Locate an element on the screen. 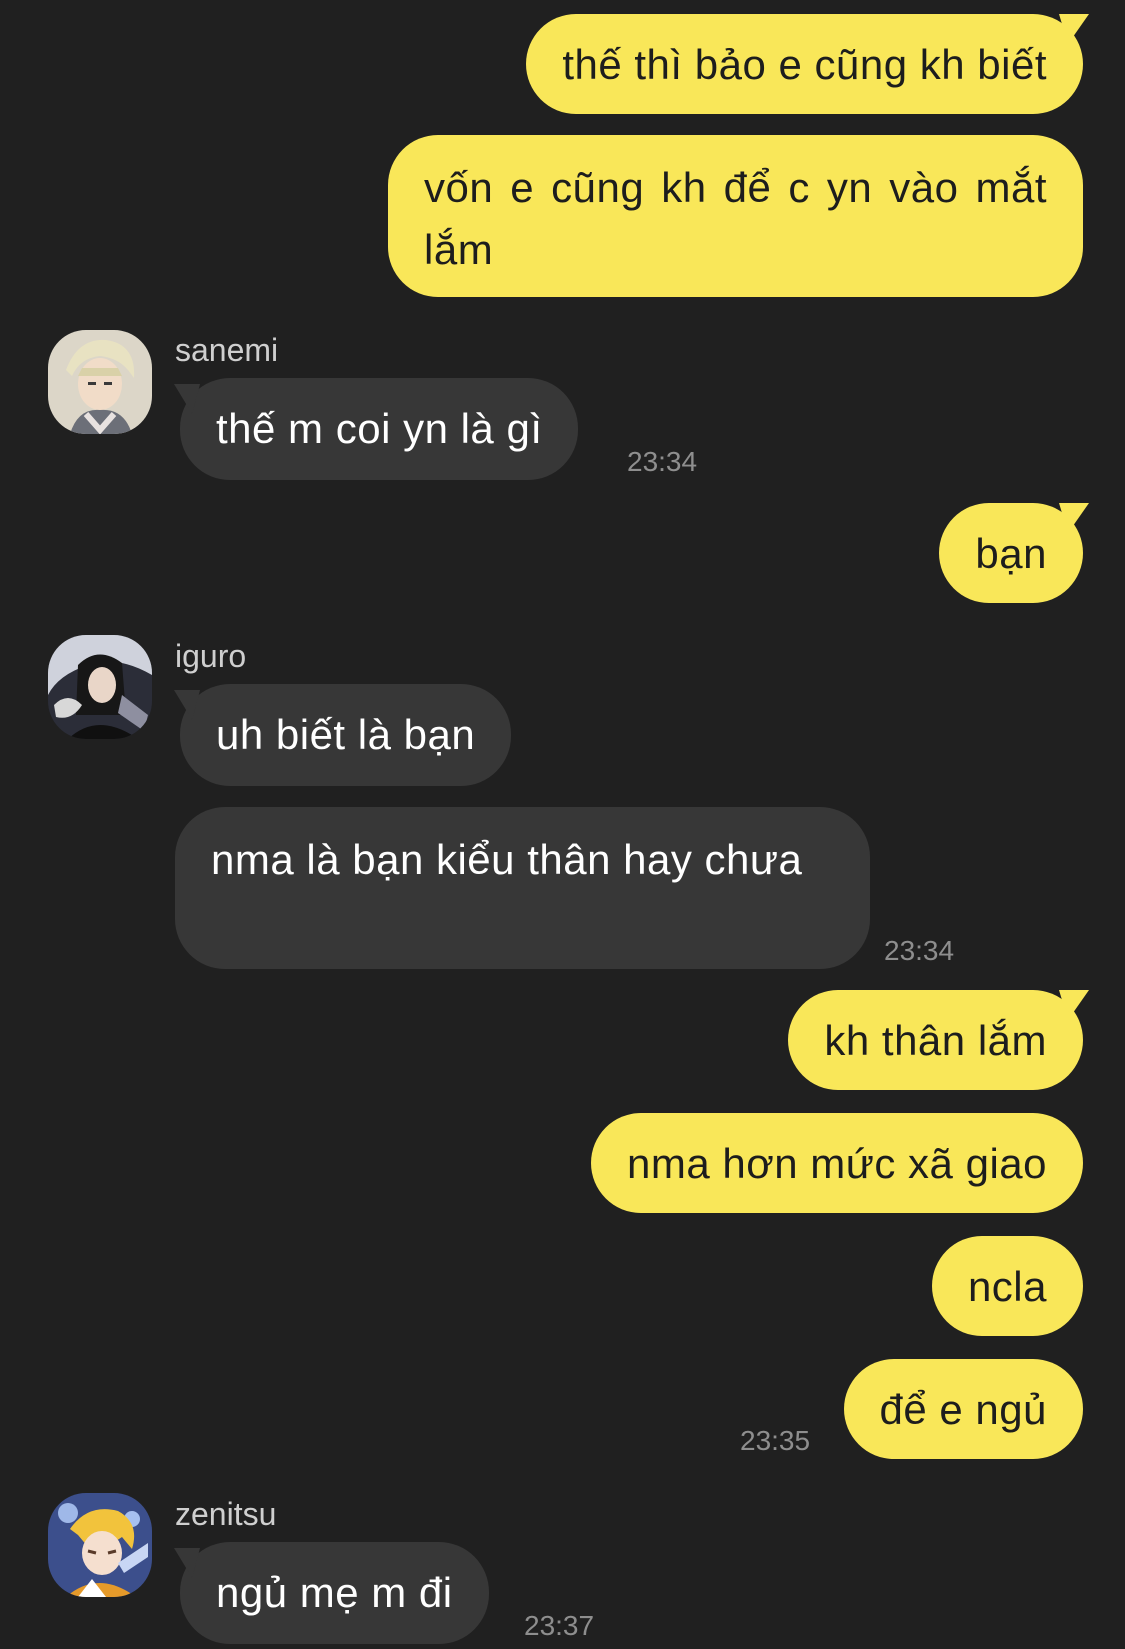 The height and width of the screenshot is (1649, 1125). outgoing-message: để e ngủ is located at coordinates (963, 1409).